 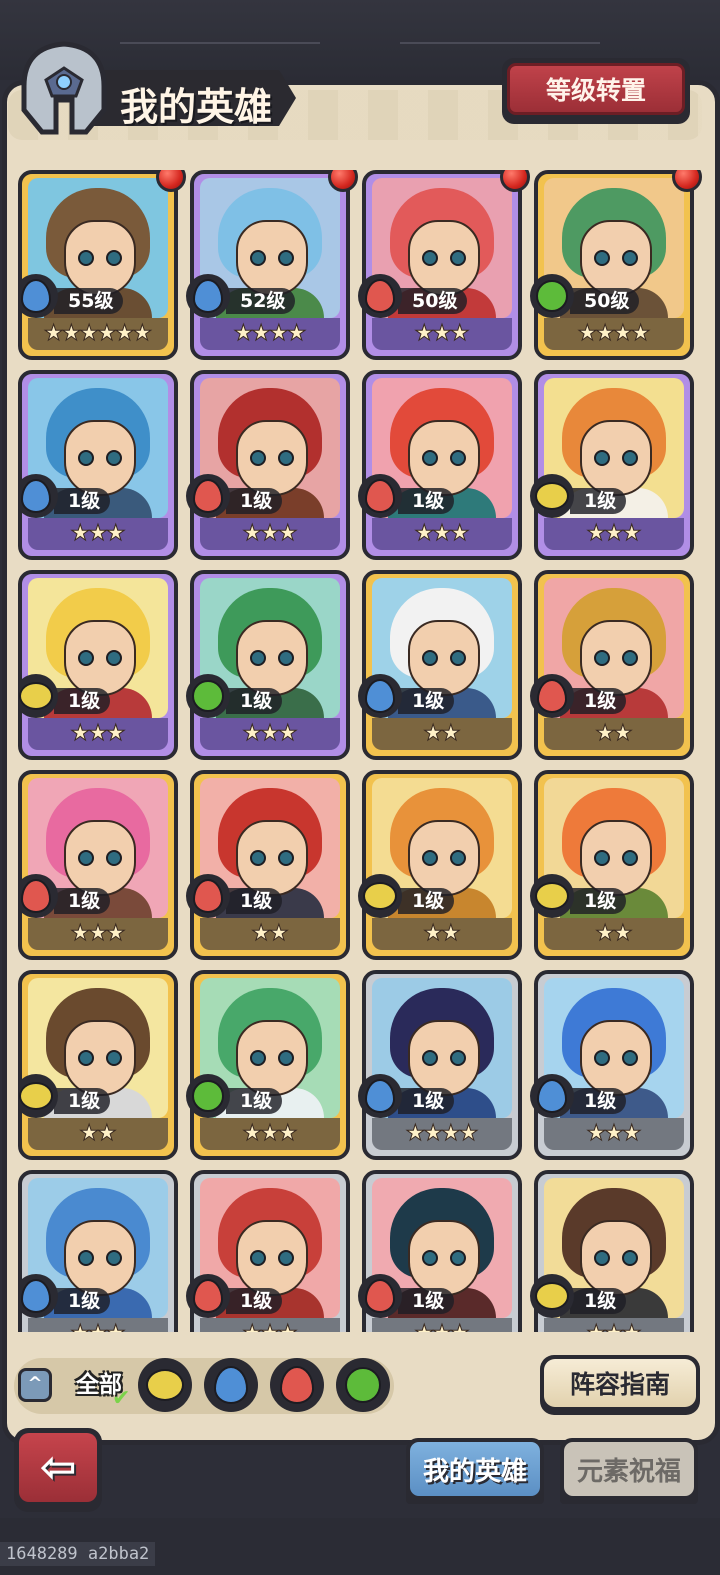 I want to click on level-reset-button: 等级转置, so click(x=596, y=91).